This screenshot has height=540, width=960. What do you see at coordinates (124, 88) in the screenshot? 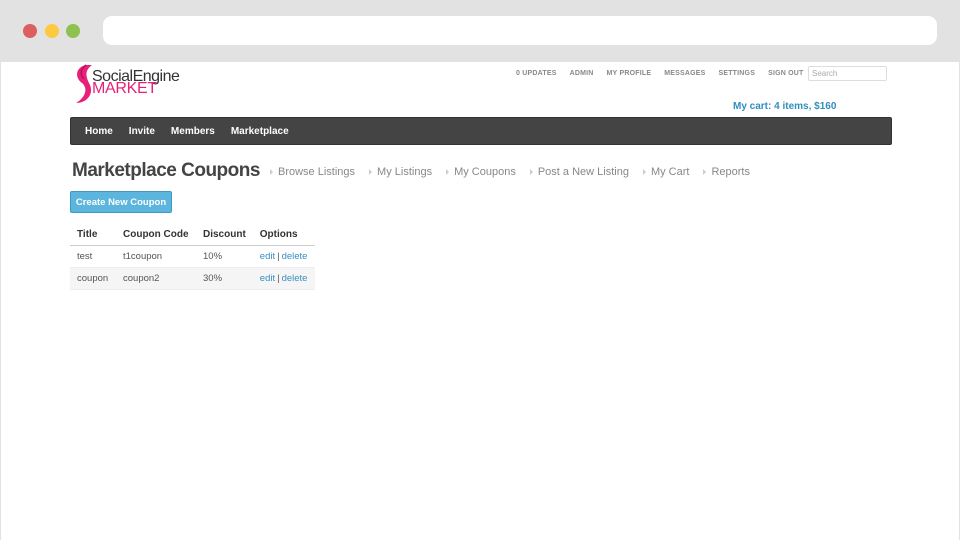
I see `logo-text-market: MARKET` at bounding box center [124, 88].